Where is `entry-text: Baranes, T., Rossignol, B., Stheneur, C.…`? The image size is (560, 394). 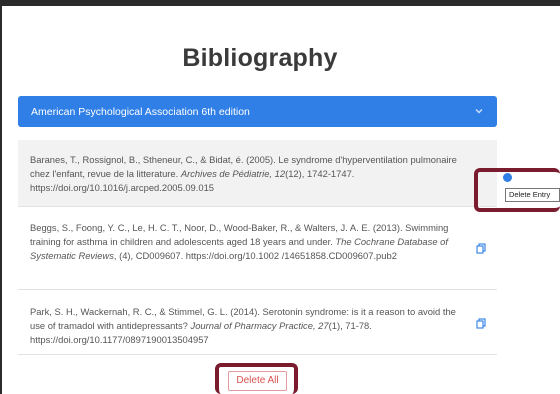 entry-text: Baranes, T., Rossignol, B., Stheneur, C.… is located at coordinates (243, 173).